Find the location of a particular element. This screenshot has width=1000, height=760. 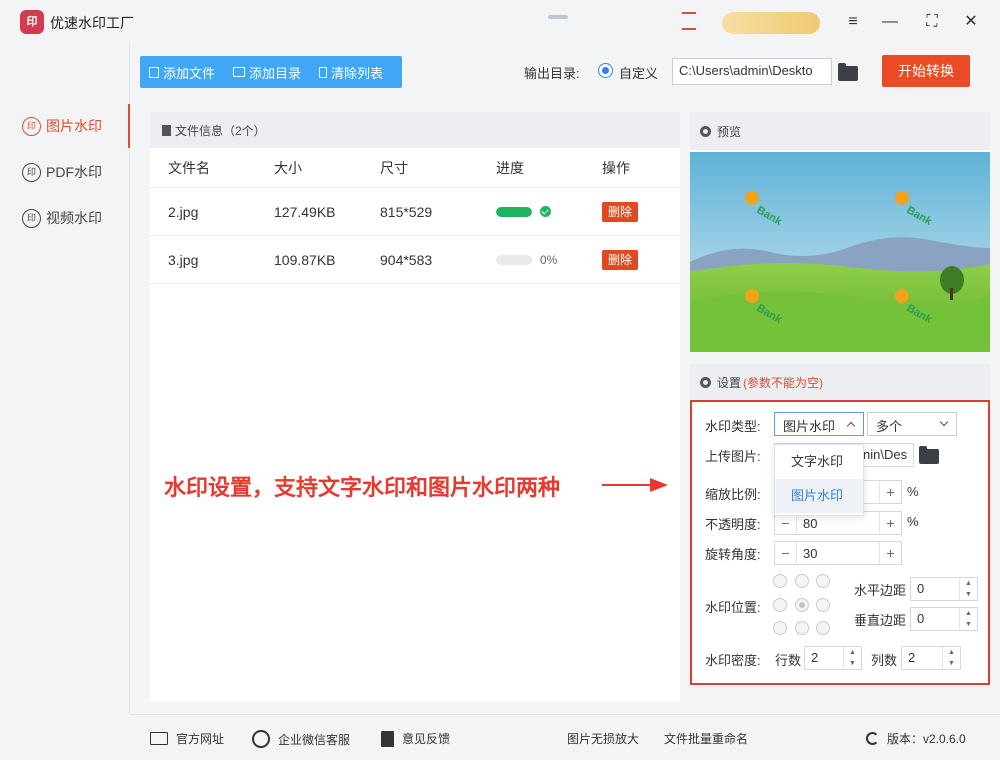

settings-note: (参数不能为空) is located at coordinates (783, 382).